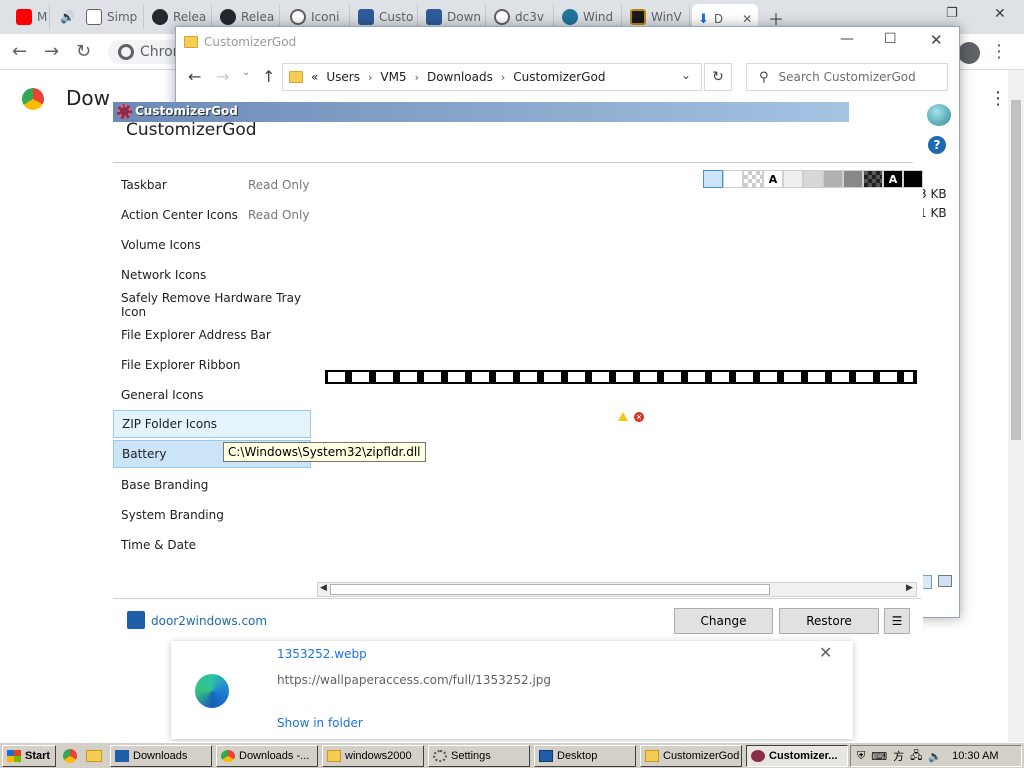 The image size is (1024, 768). What do you see at coordinates (30, 17) in the screenshot?
I see `chrome-tab-youtube: M` at bounding box center [30, 17].